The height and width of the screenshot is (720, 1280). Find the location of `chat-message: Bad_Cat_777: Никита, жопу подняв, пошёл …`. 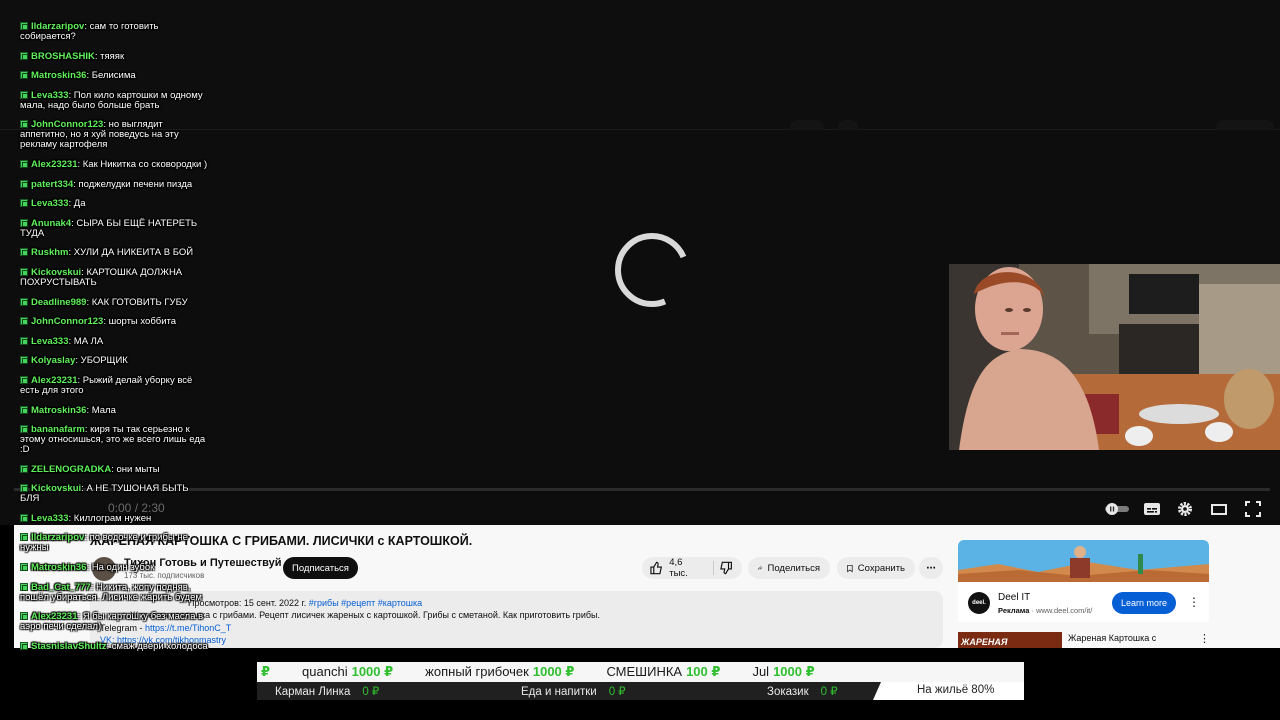

chat-message: Bad_Cat_777: Никита, жопу подняв, пошёл … is located at coordinates (111, 592).